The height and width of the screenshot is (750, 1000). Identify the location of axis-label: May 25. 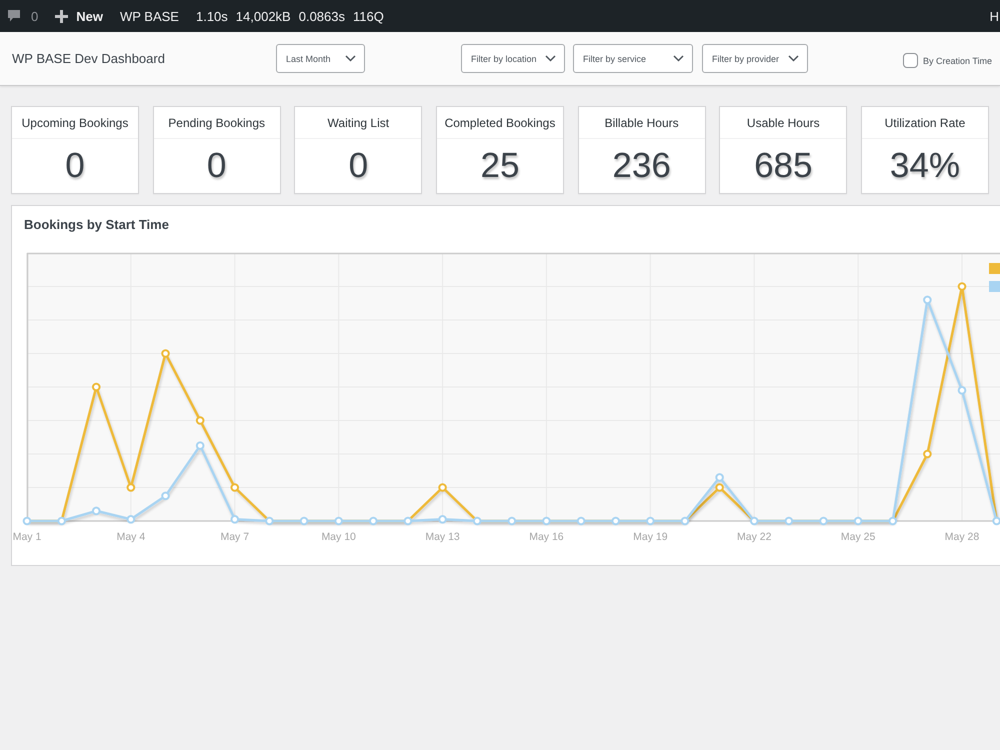
(858, 537).